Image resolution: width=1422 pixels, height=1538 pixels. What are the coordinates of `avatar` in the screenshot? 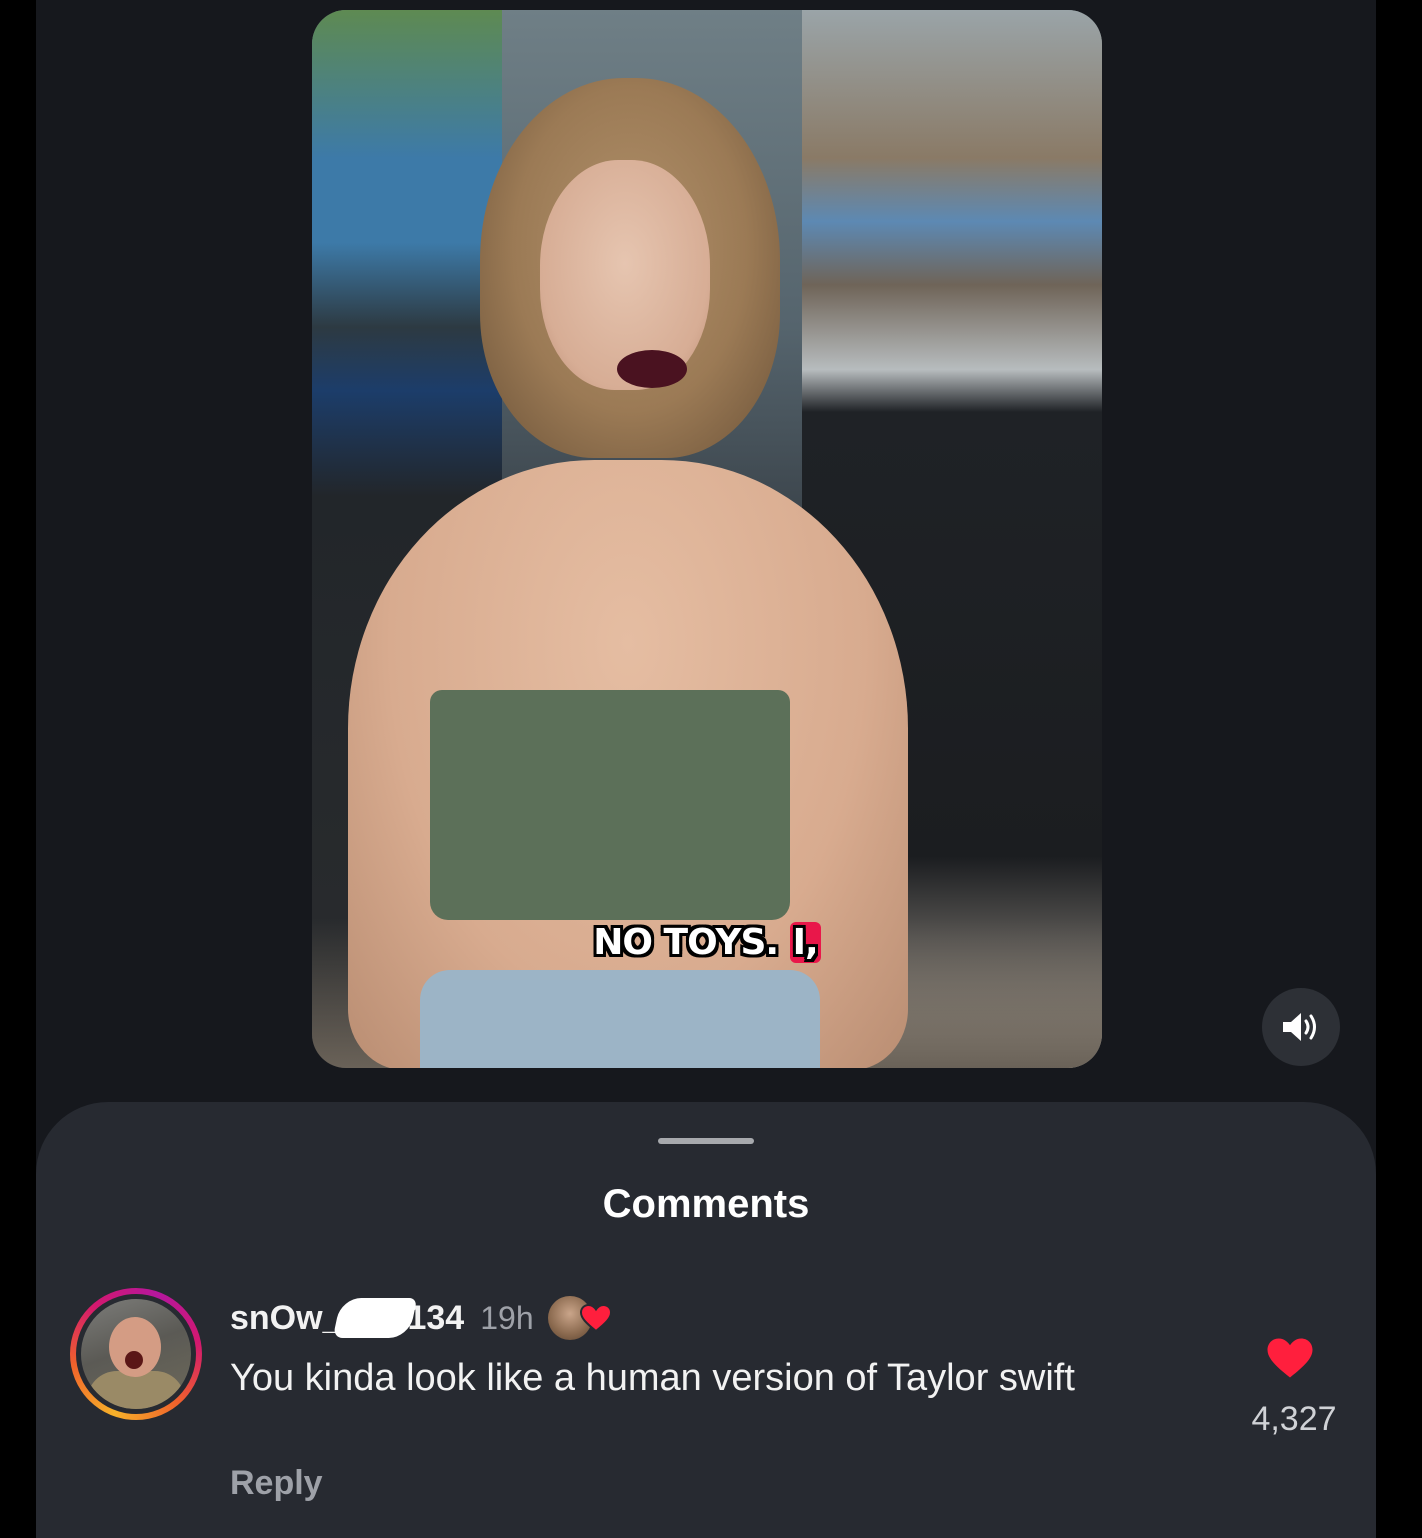 It's located at (136, 1354).